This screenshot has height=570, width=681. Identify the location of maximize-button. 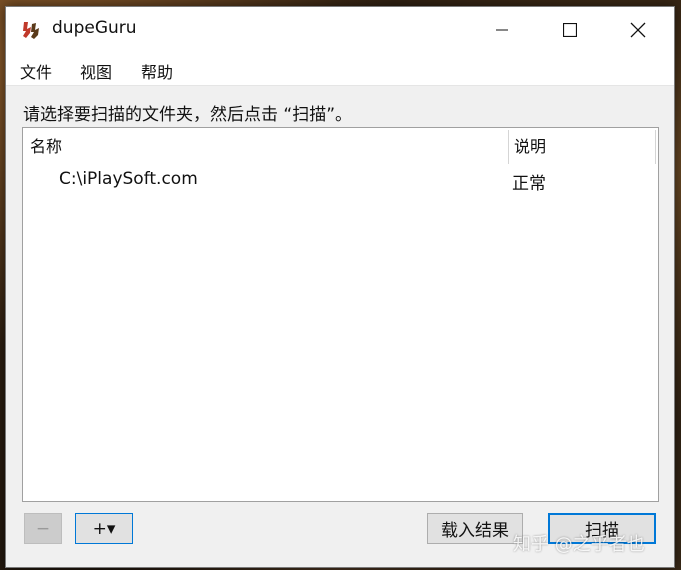
(570, 30).